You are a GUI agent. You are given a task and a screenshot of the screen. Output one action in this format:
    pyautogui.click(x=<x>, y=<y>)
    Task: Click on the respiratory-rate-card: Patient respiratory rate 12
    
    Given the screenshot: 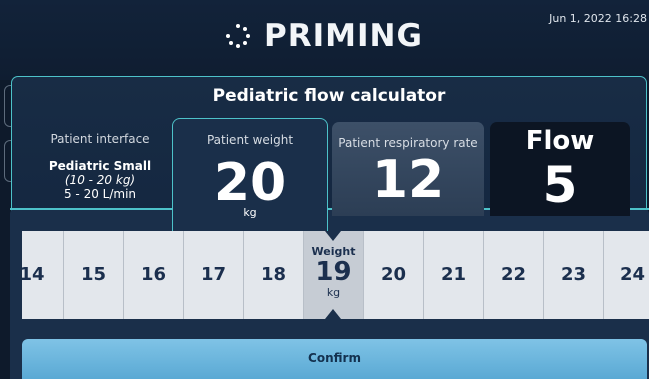 What is the action you would take?
    pyautogui.click(x=408, y=169)
    